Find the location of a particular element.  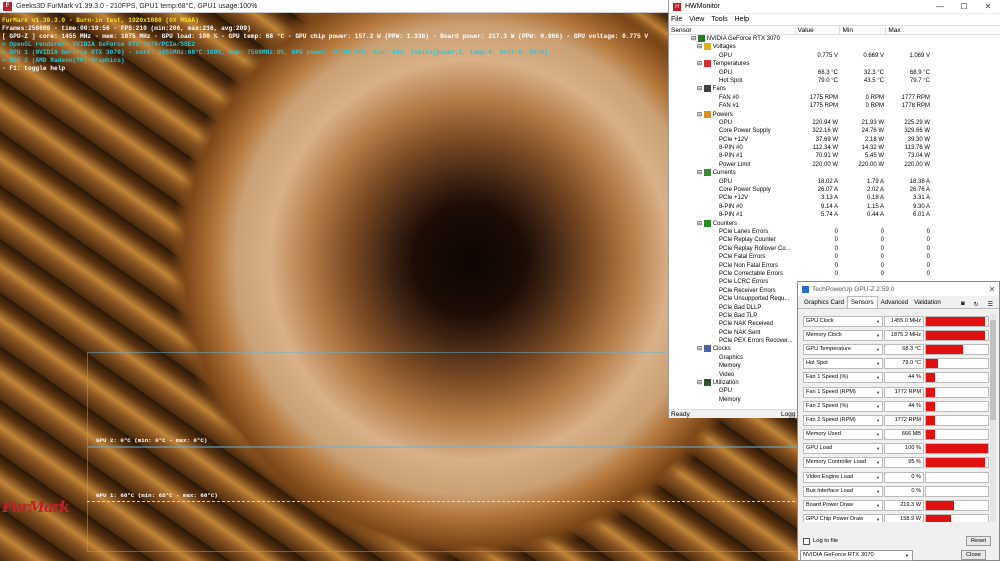

overlay-line: - F1: toggle help is located at coordinates (34, 68).